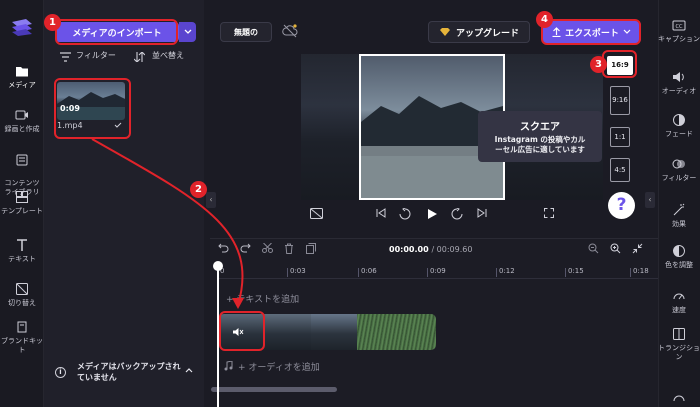 The width and height of the screenshot is (700, 407). I want to click on step-badge-1: 1, so click(52, 22).